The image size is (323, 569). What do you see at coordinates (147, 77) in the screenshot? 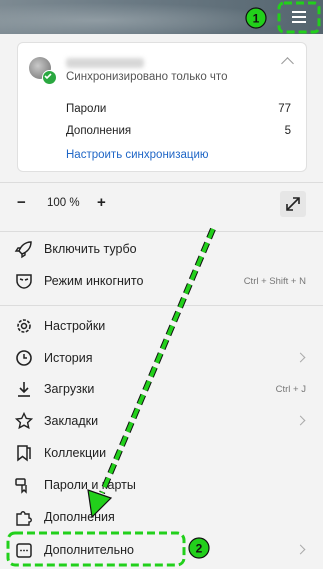
I see `sync-status: Синхронизировано только что` at bounding box center [147, 77].